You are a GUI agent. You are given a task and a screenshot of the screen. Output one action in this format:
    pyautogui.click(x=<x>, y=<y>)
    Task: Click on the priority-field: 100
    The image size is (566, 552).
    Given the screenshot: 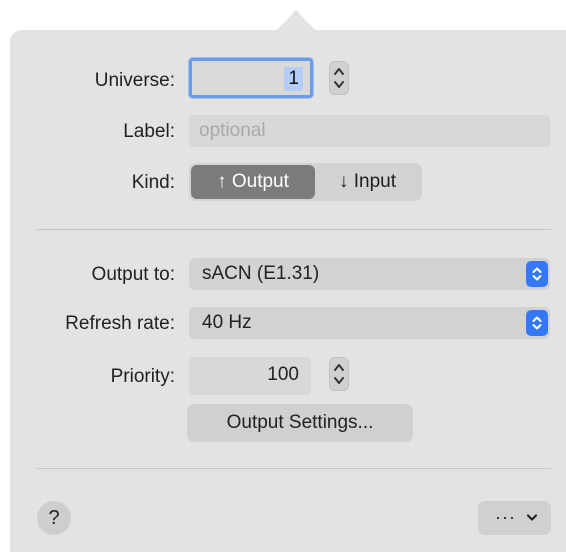 What is the action you would take?
    pyautogui.click(x=250, y=376)
    